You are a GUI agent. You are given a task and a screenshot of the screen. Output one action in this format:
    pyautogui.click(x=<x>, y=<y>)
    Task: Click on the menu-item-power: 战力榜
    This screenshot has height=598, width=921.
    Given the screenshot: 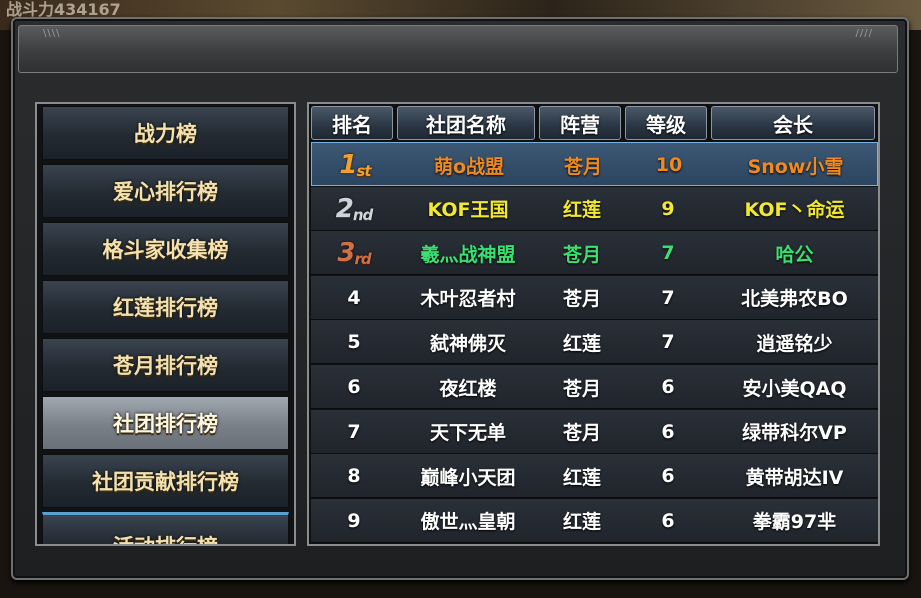 What is the action you would take?
    pyautogui.click(x=165, y=133)
    